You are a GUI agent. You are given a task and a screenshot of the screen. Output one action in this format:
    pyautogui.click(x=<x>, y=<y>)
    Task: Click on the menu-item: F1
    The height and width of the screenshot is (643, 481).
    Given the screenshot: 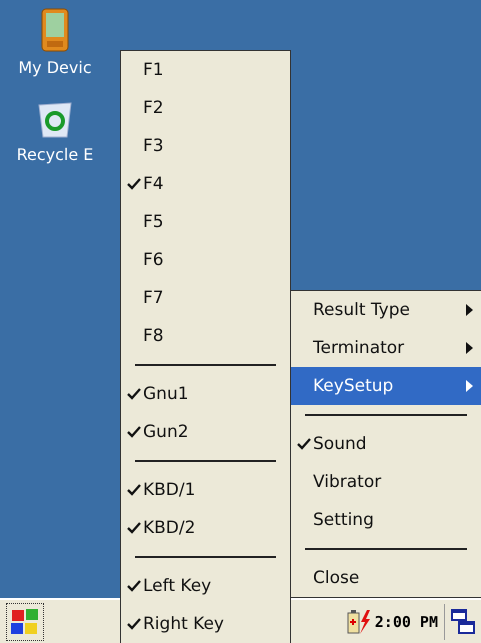 What is the action you would take?
    pyautogui.click(x=205, y=70)
    